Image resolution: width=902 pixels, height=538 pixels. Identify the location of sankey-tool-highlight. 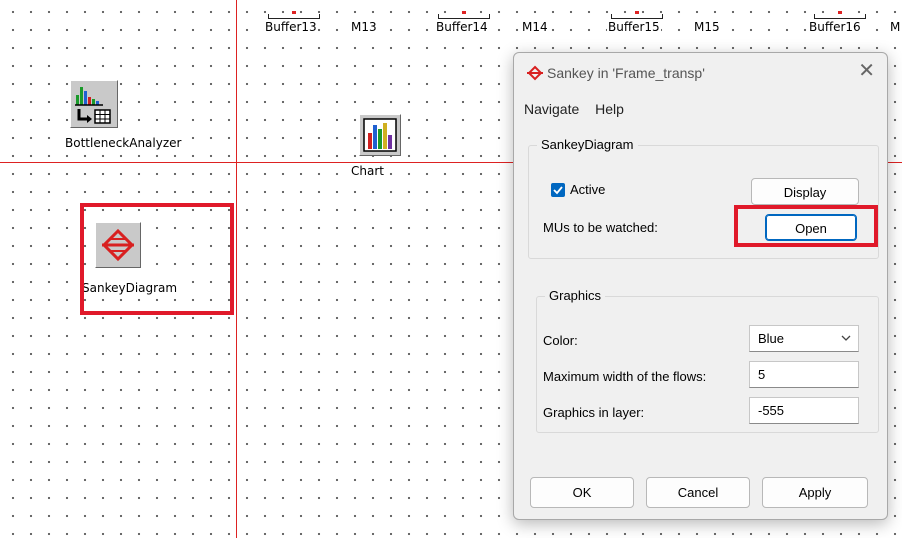
(157, 259).